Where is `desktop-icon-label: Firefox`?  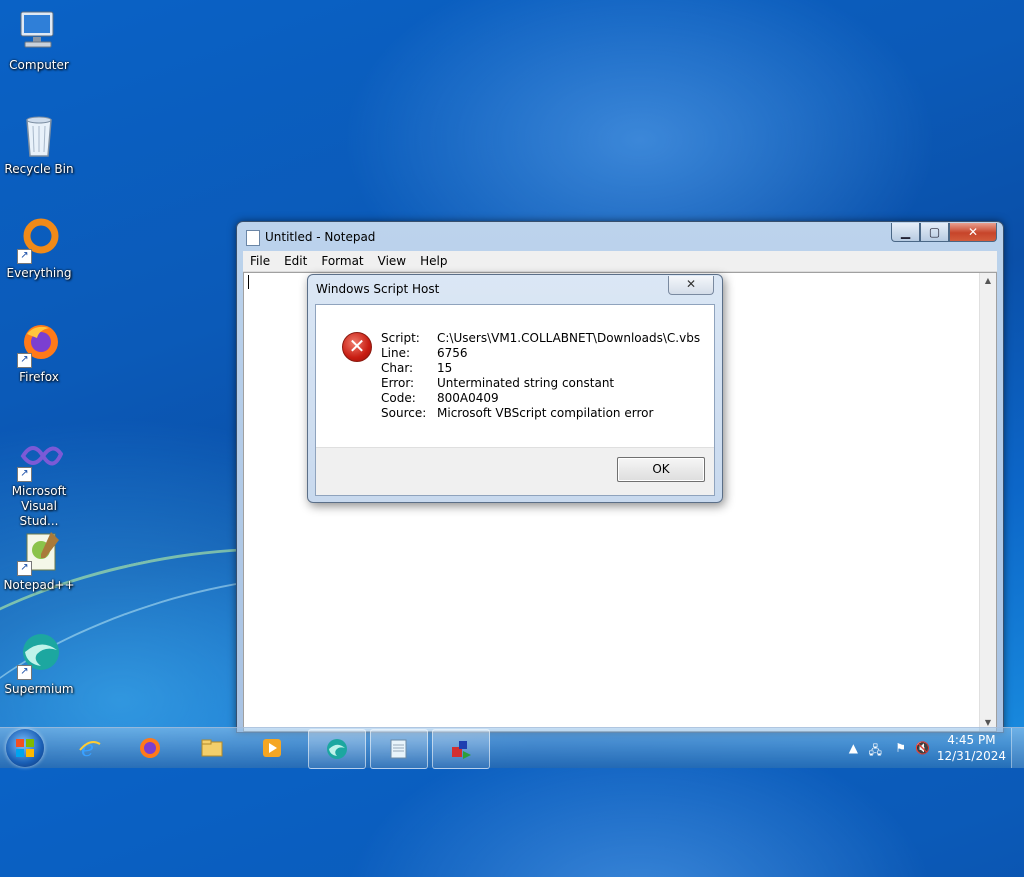
desktop-icon-label: Firefox is located at coordinates (39, 377).